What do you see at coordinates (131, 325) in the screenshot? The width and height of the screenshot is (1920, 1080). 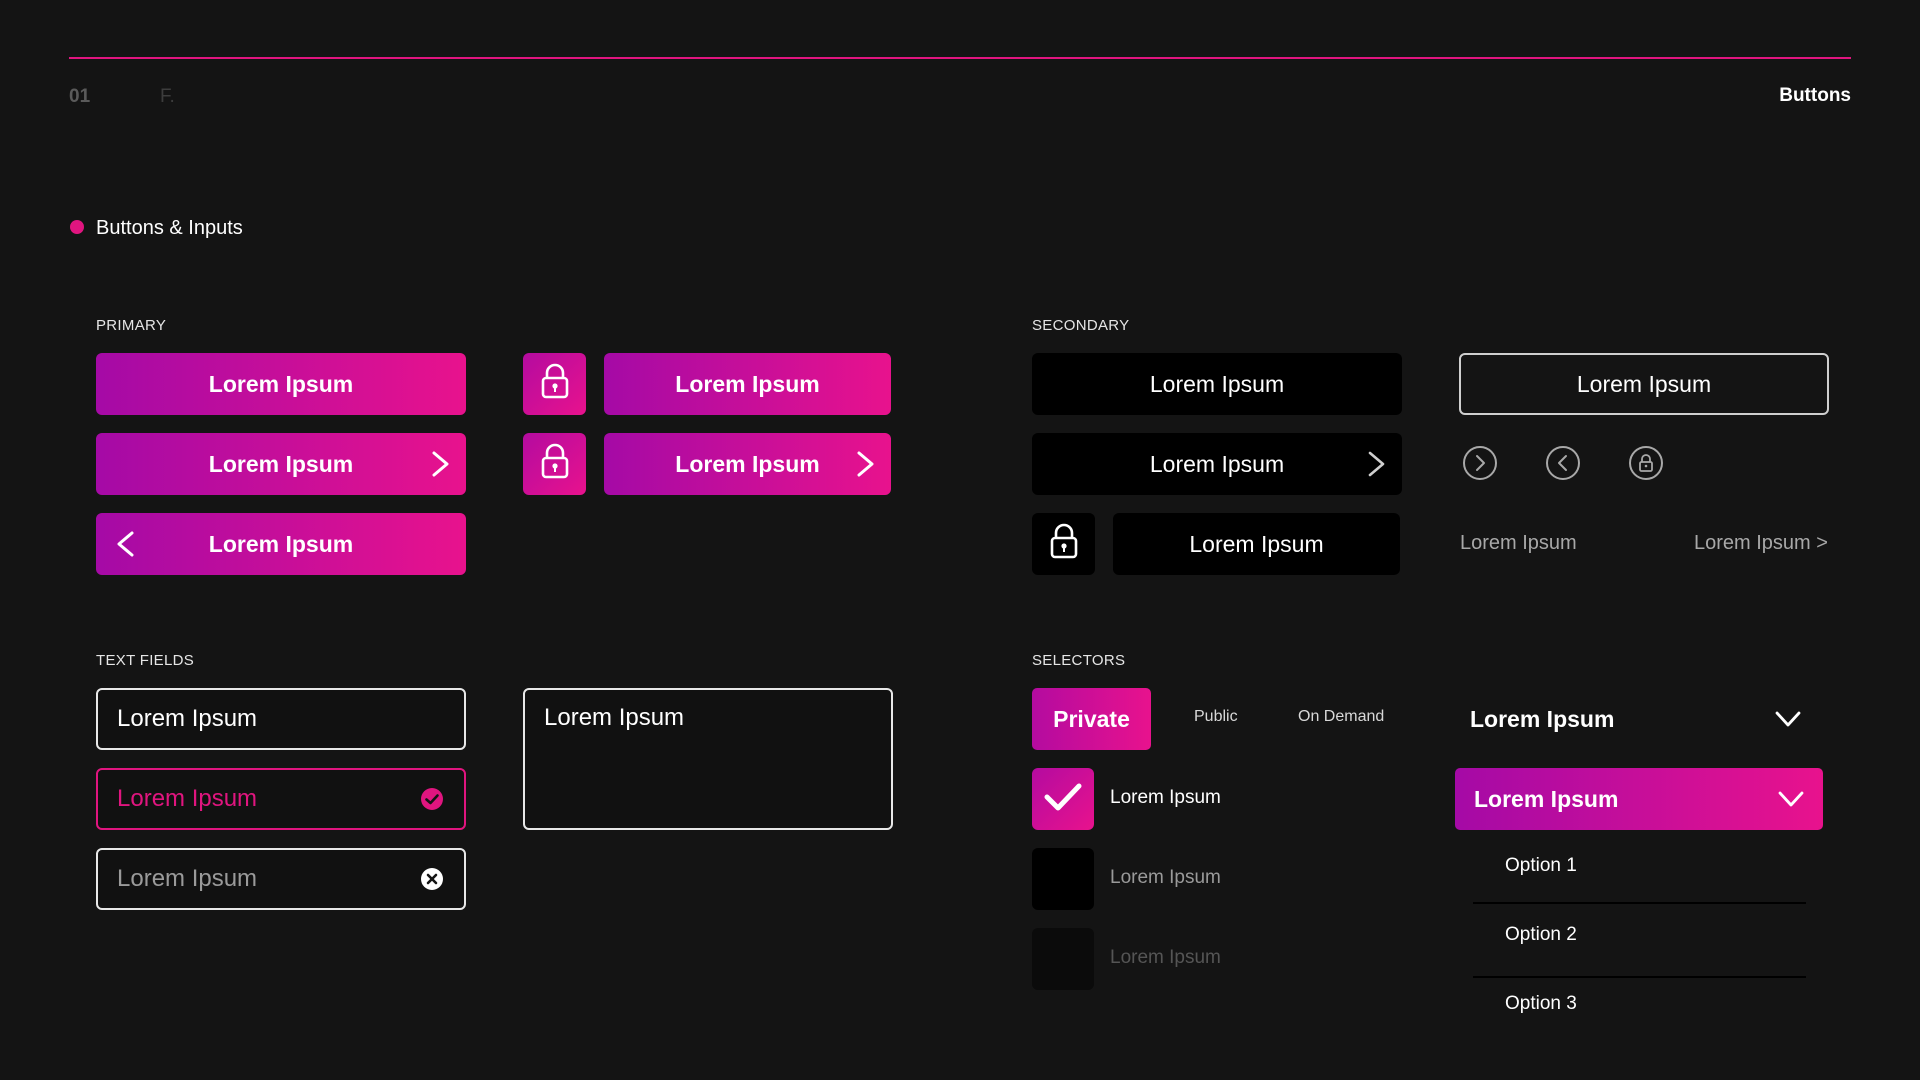 I see `primary-label: PRIMARY` at bounding box center [131, 325].